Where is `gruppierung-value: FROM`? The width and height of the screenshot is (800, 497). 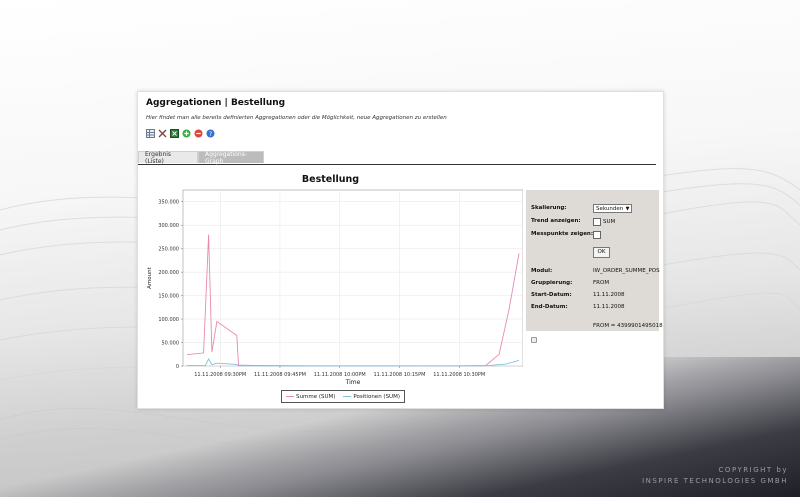 gruppierung-value: FROM is located at coordinates (601, 283).